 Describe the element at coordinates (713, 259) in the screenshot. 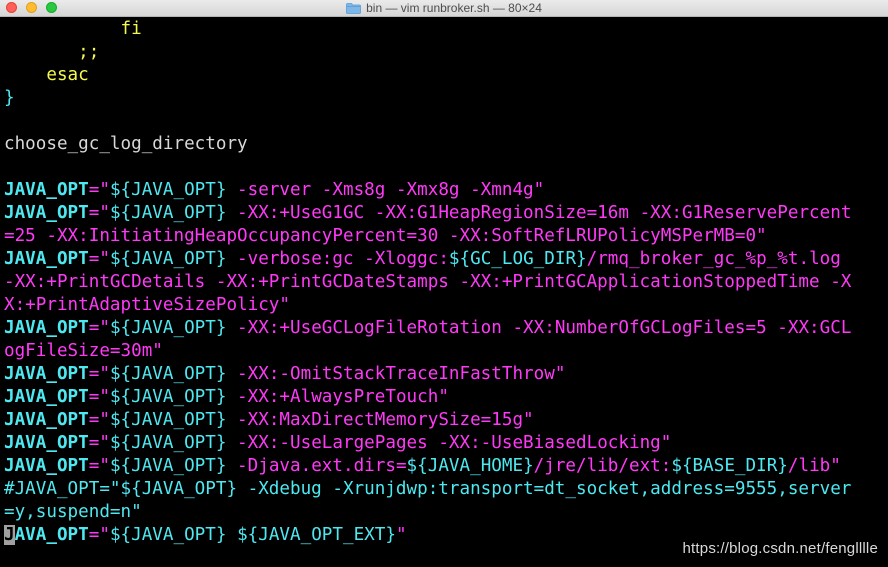

I see `code-token: /rmq_broker_gc_%p_%t.log` at that location.